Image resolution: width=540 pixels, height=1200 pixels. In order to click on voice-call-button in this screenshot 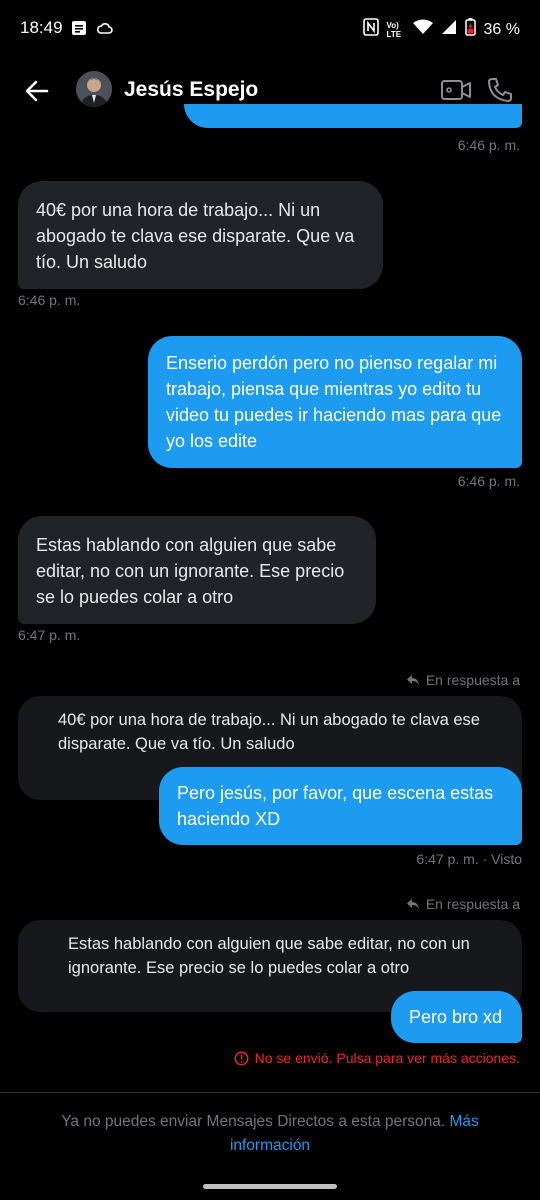, I will do `click(500, 90)`.